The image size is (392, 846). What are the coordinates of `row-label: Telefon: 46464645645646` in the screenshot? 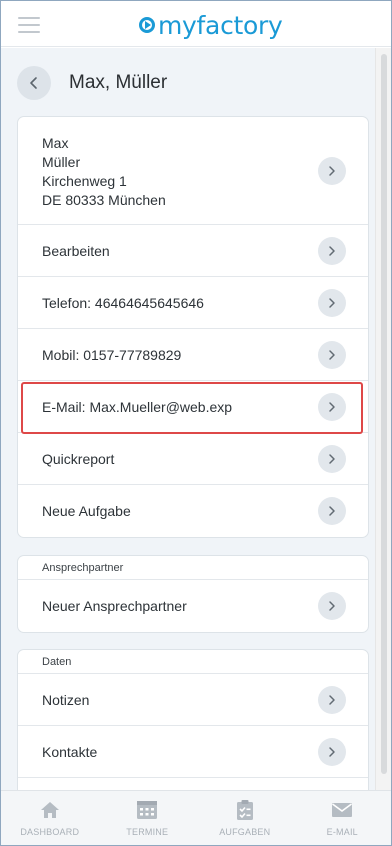 It's located at (123, 302).